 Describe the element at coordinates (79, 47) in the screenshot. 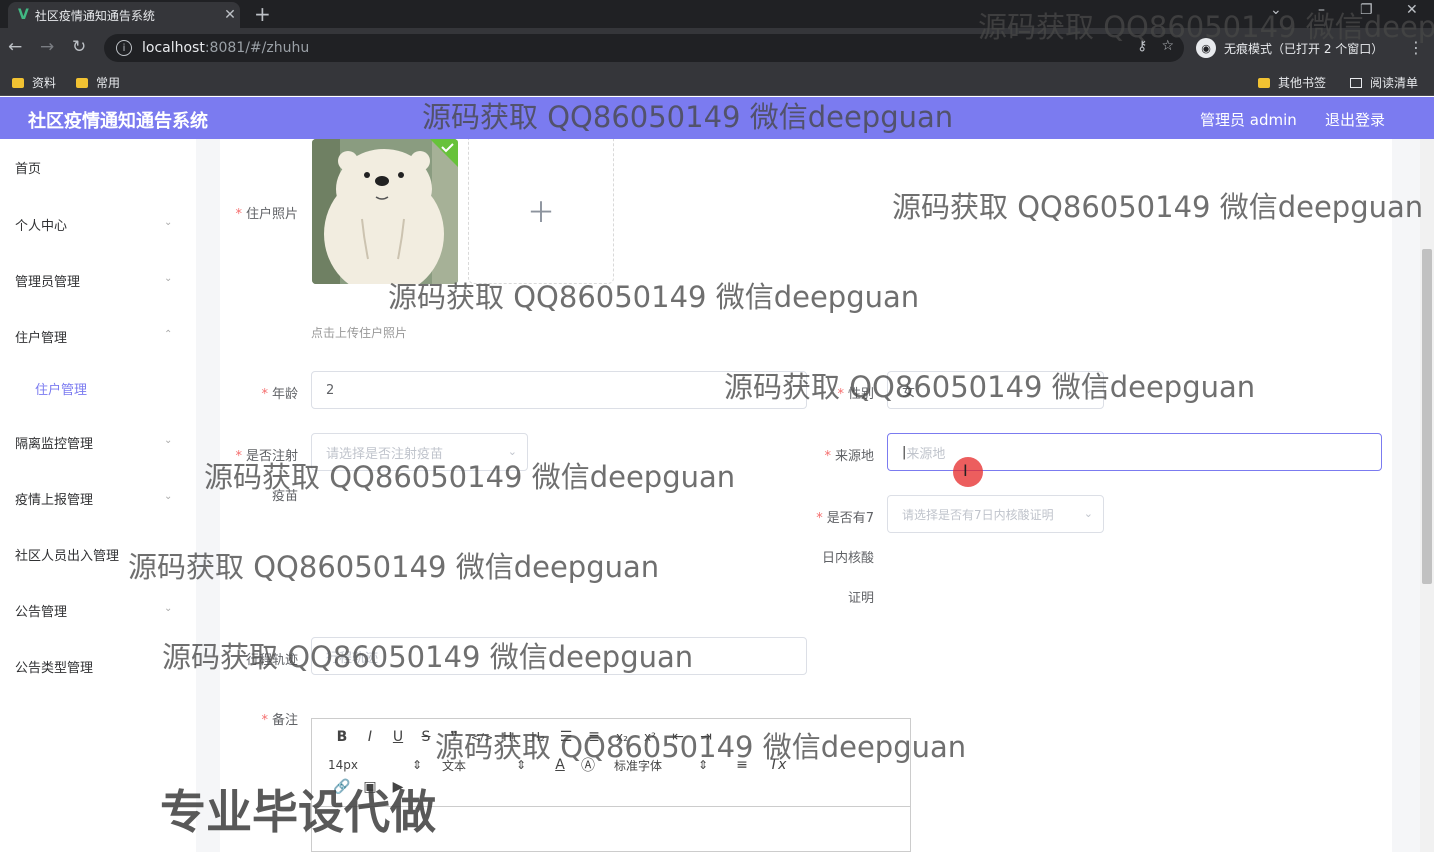

I see `reload-icon: ↻` at that location.